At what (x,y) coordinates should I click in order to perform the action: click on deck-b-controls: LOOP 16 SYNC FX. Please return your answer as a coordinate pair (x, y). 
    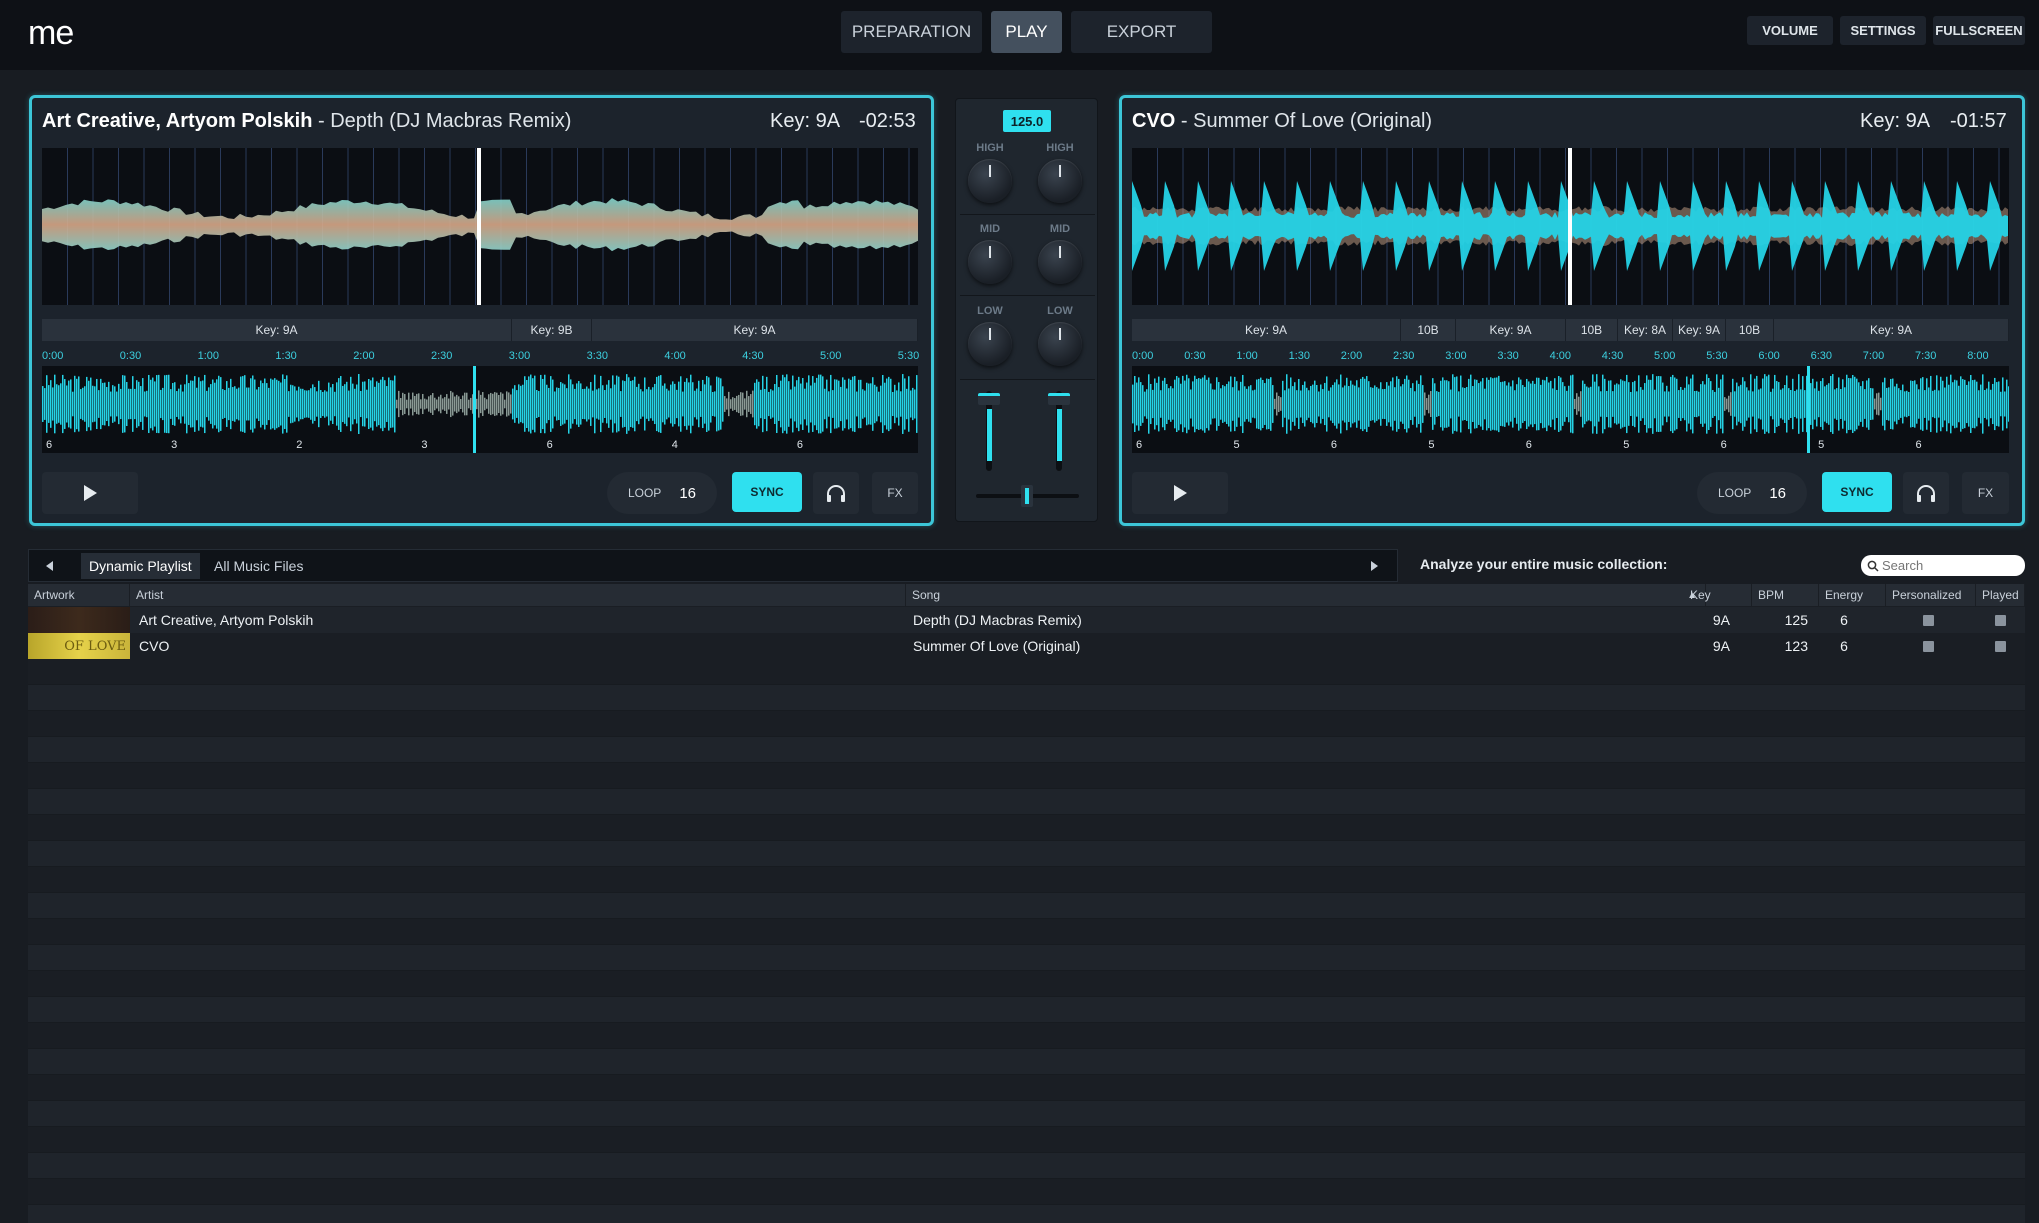
    Looking at the image, I should click on (1570, 494).